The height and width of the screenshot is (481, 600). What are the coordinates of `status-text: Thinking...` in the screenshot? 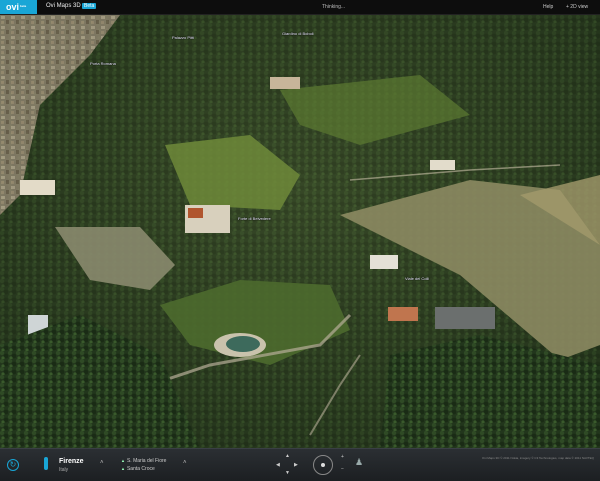 It's located at (334, 7).